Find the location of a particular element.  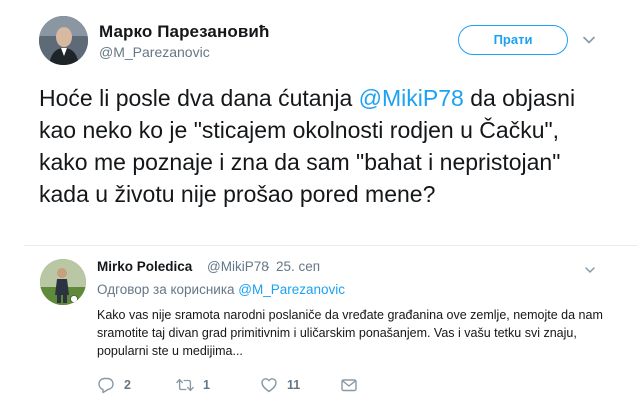

retweet-button: 1 is located at coordinates (193, 385).